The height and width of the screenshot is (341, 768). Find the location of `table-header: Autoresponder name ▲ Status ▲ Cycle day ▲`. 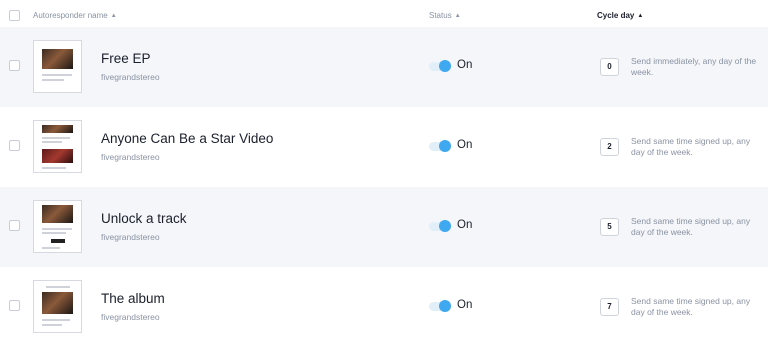

table-header: Autoresponder name ▲ Status ▲ Cycle day ▲ is located at coordinates (384, 15).